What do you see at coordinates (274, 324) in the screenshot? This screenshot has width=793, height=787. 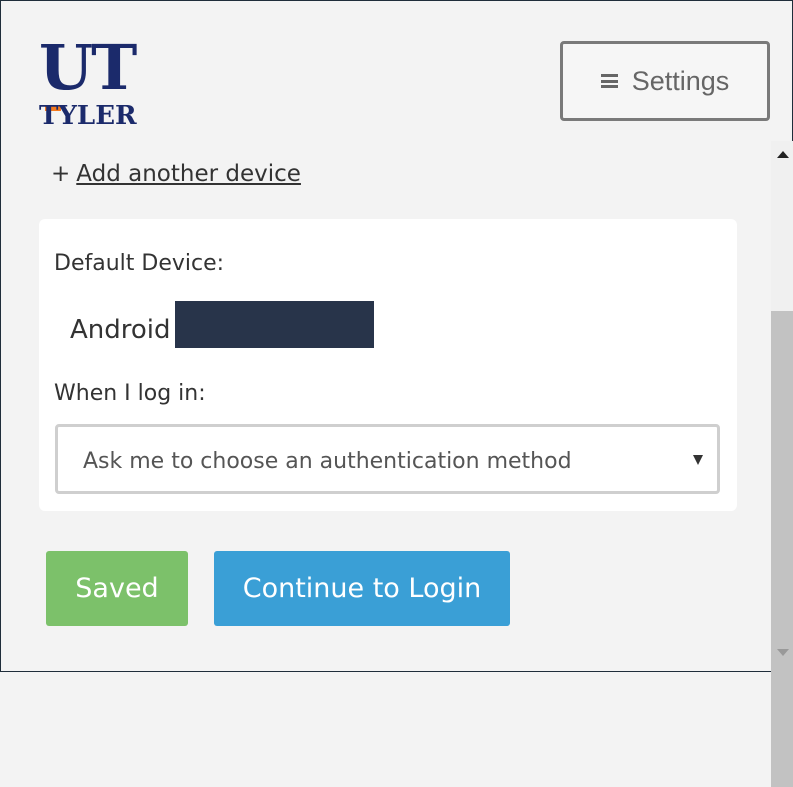 I see `redaction-box` at bounding box center [274, 324].